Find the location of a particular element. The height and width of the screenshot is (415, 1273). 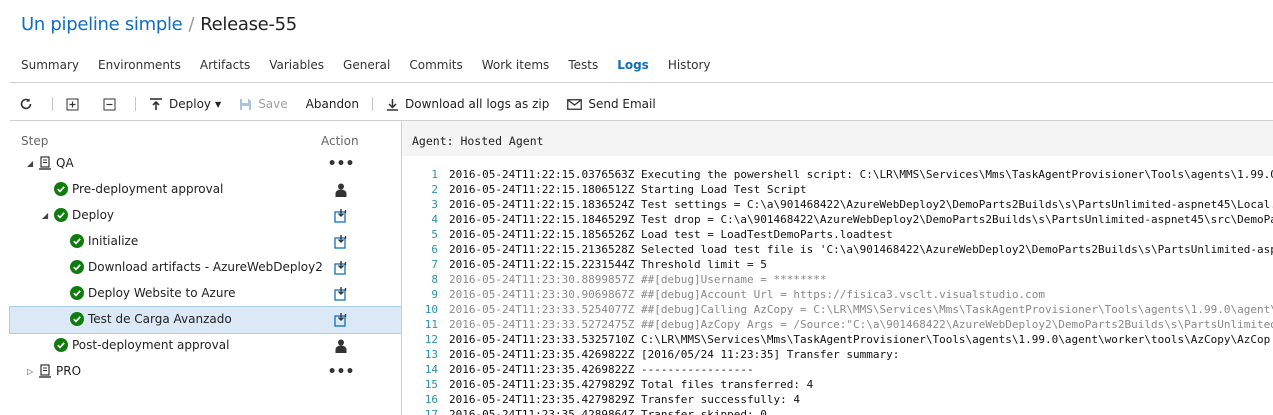

log-line-number: 15 is located at coordinates (431, 384).